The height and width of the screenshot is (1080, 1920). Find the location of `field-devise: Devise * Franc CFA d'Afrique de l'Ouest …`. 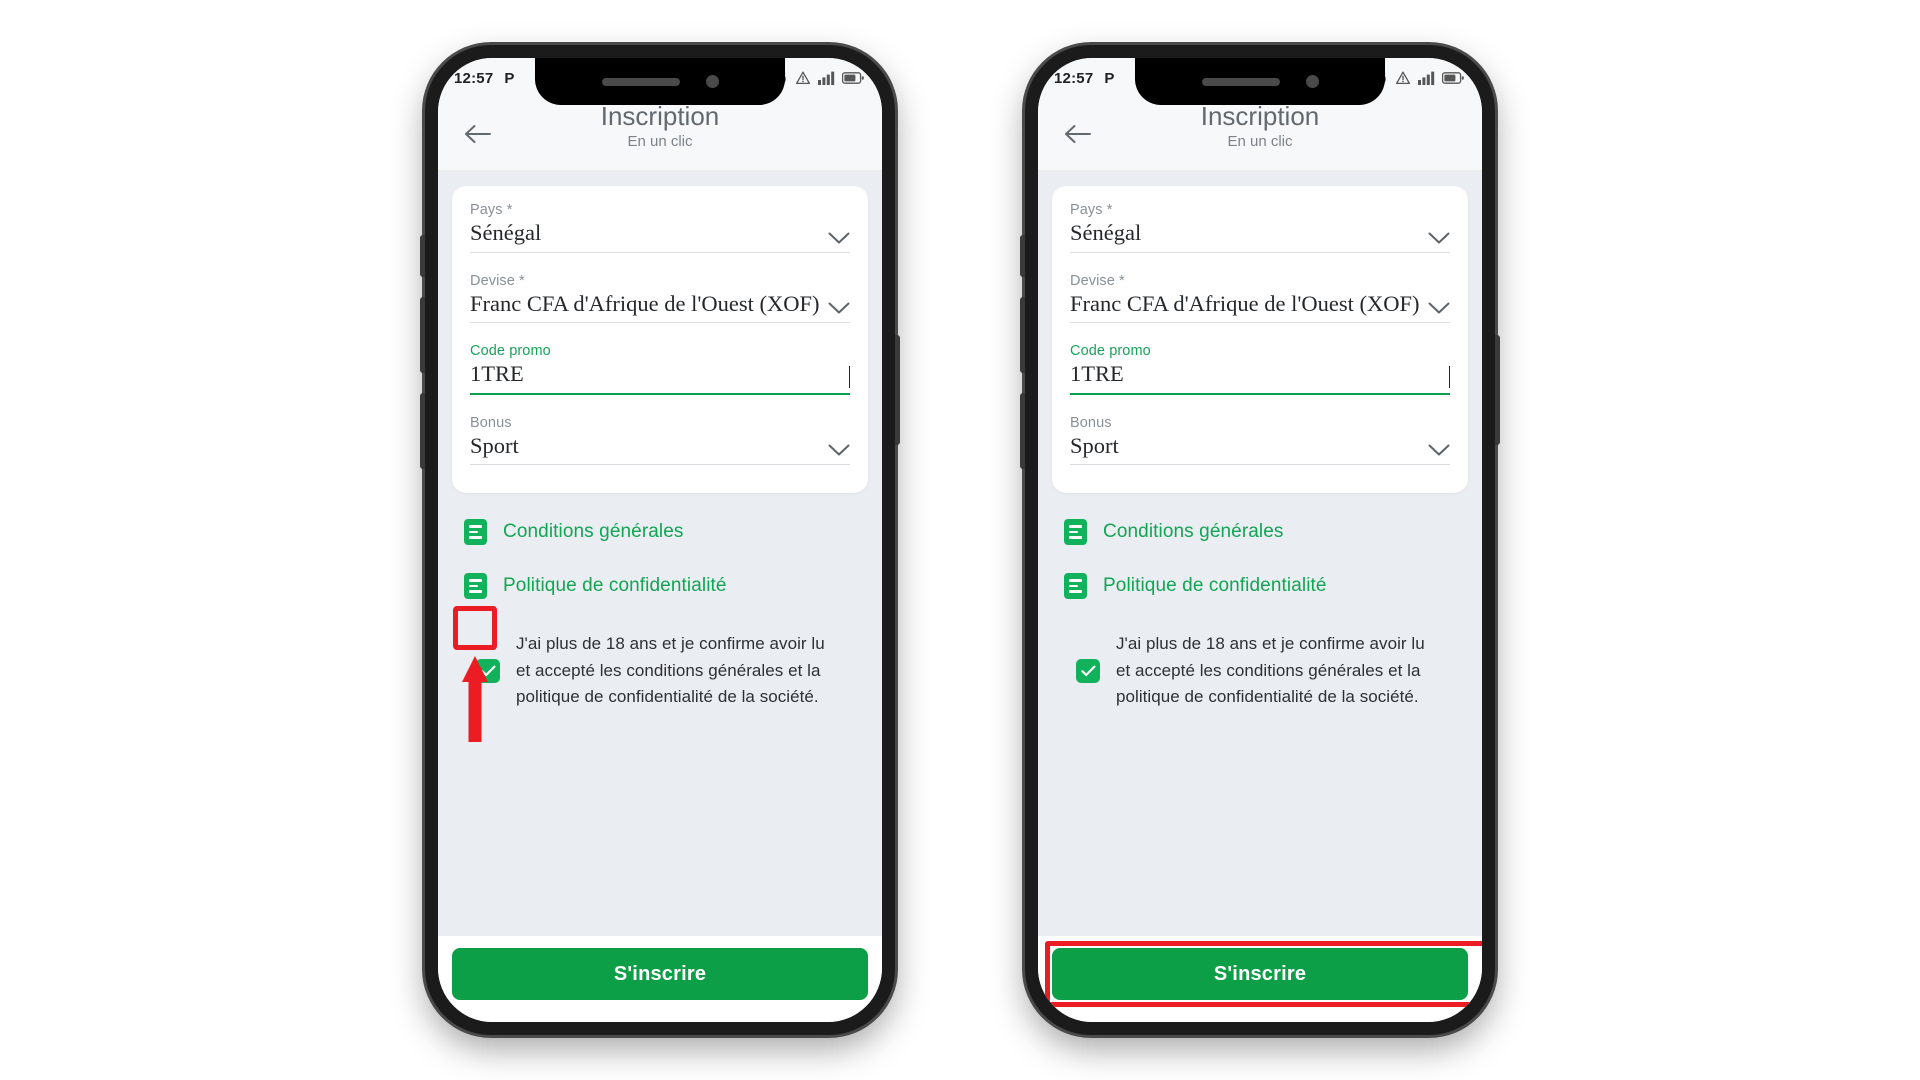

field-devise: Devise * Franc CFA d'Afrique de l'Ouest … is located at coordinates (1260, 305).